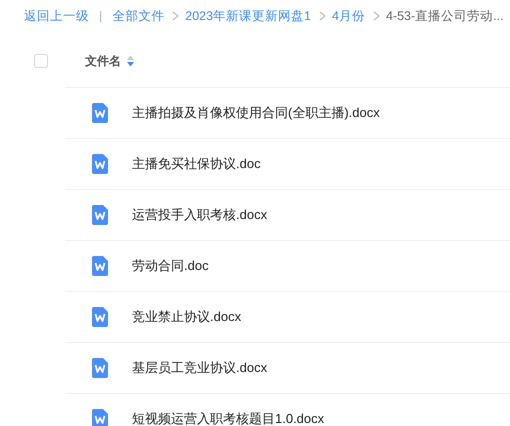 This screenshot has height=426, width=510. What do you see at coordinates (187, 317) in the screenshot?
I see `file-name: 竞业禁止协议.docx` at bounding box center [187, 317].